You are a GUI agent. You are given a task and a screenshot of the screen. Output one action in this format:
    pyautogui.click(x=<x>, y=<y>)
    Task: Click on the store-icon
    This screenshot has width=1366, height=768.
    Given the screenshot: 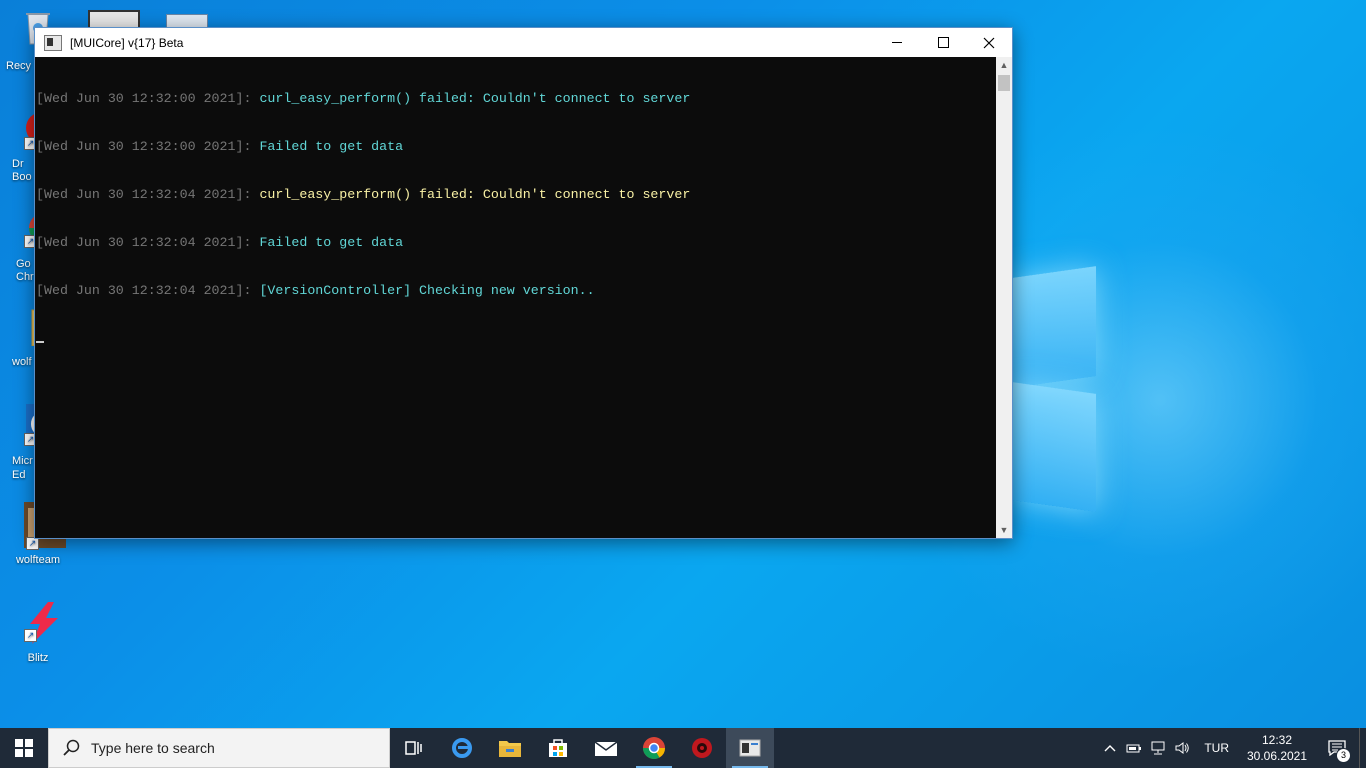 What is the action you would take?
    pyautogui.click(x=558, y=748)
    